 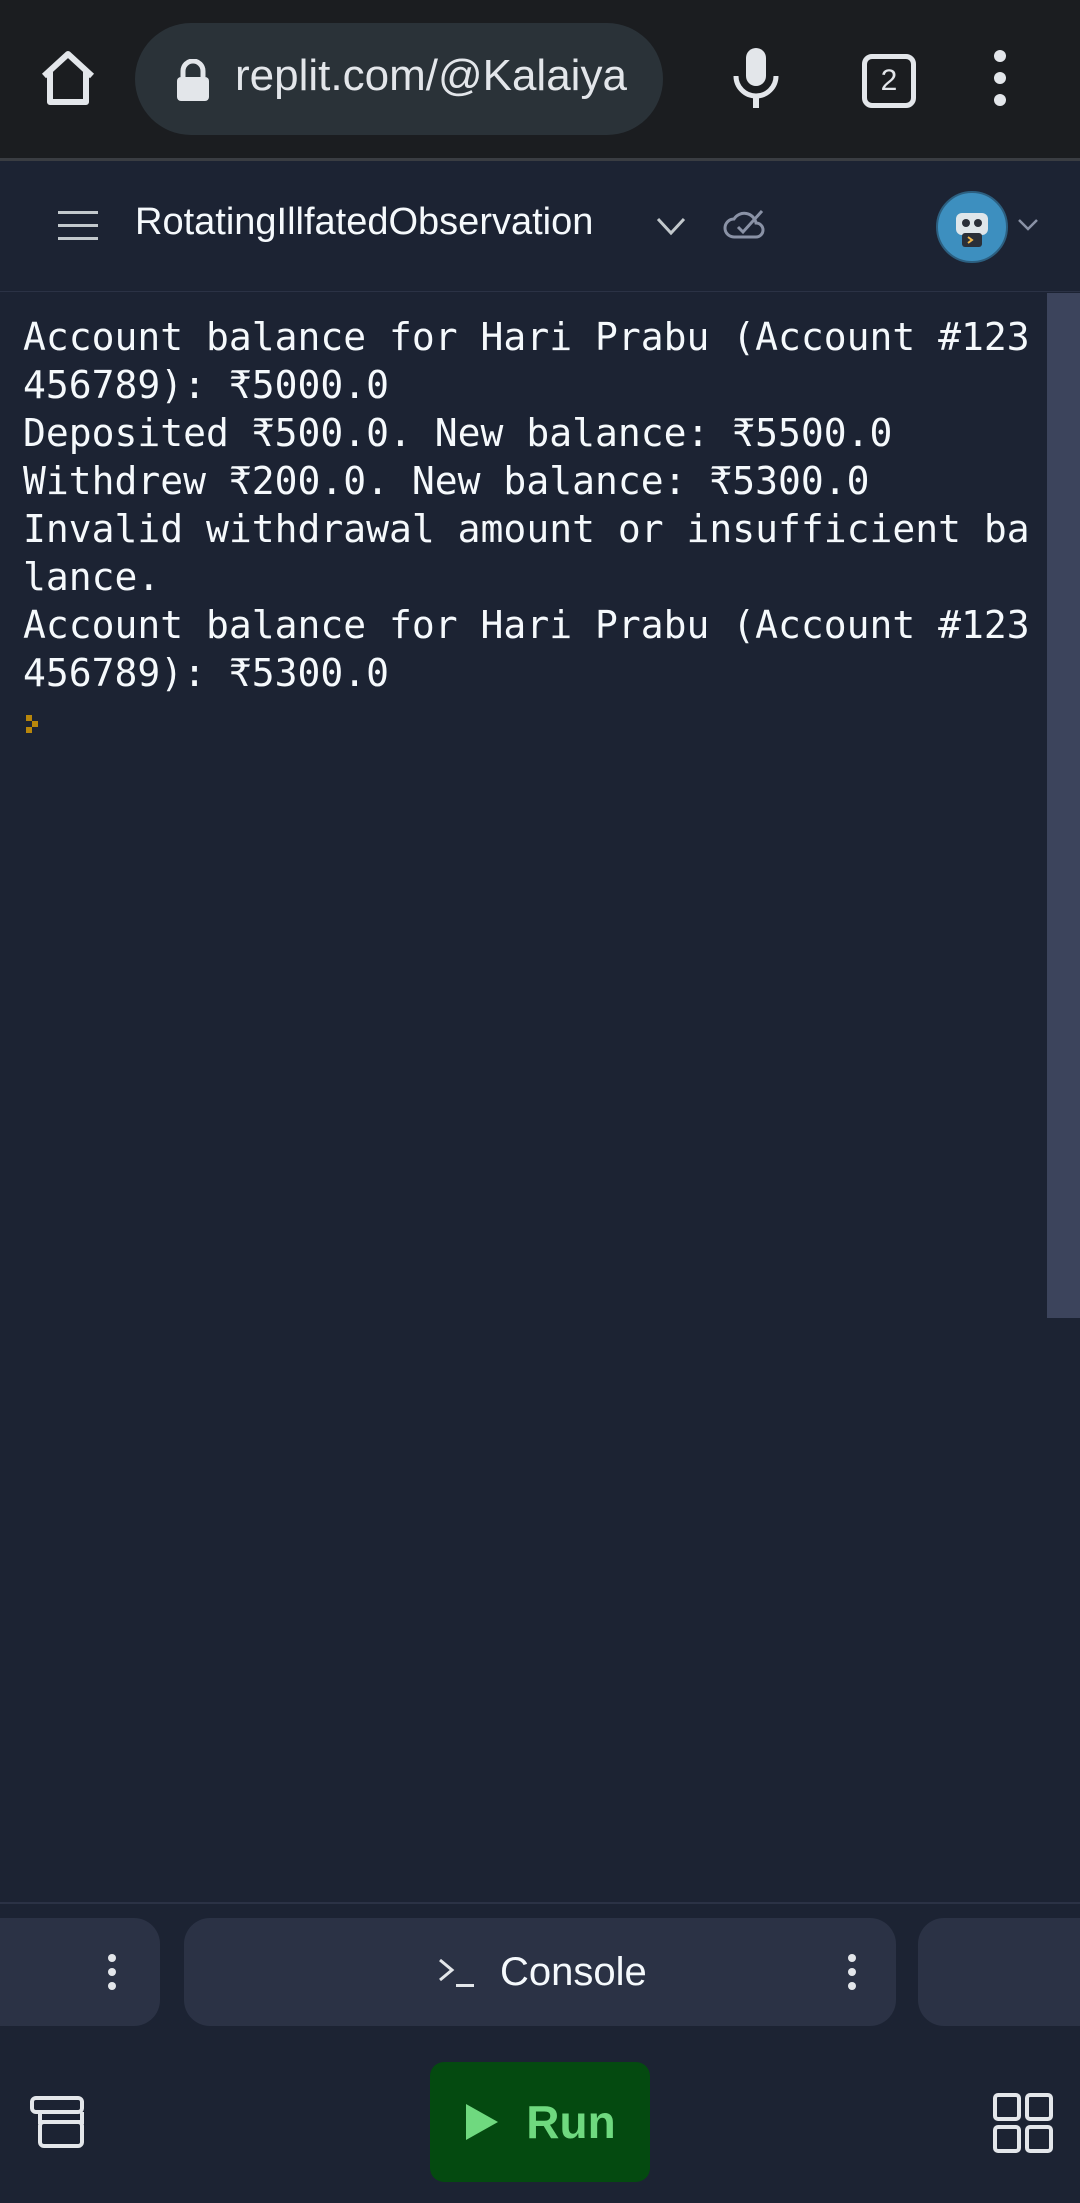 What do you see at coordinates (431, 75) in the screenshot?
I see `url-text: replit.com/@Kalaiya` at bounding box center [431, 75].